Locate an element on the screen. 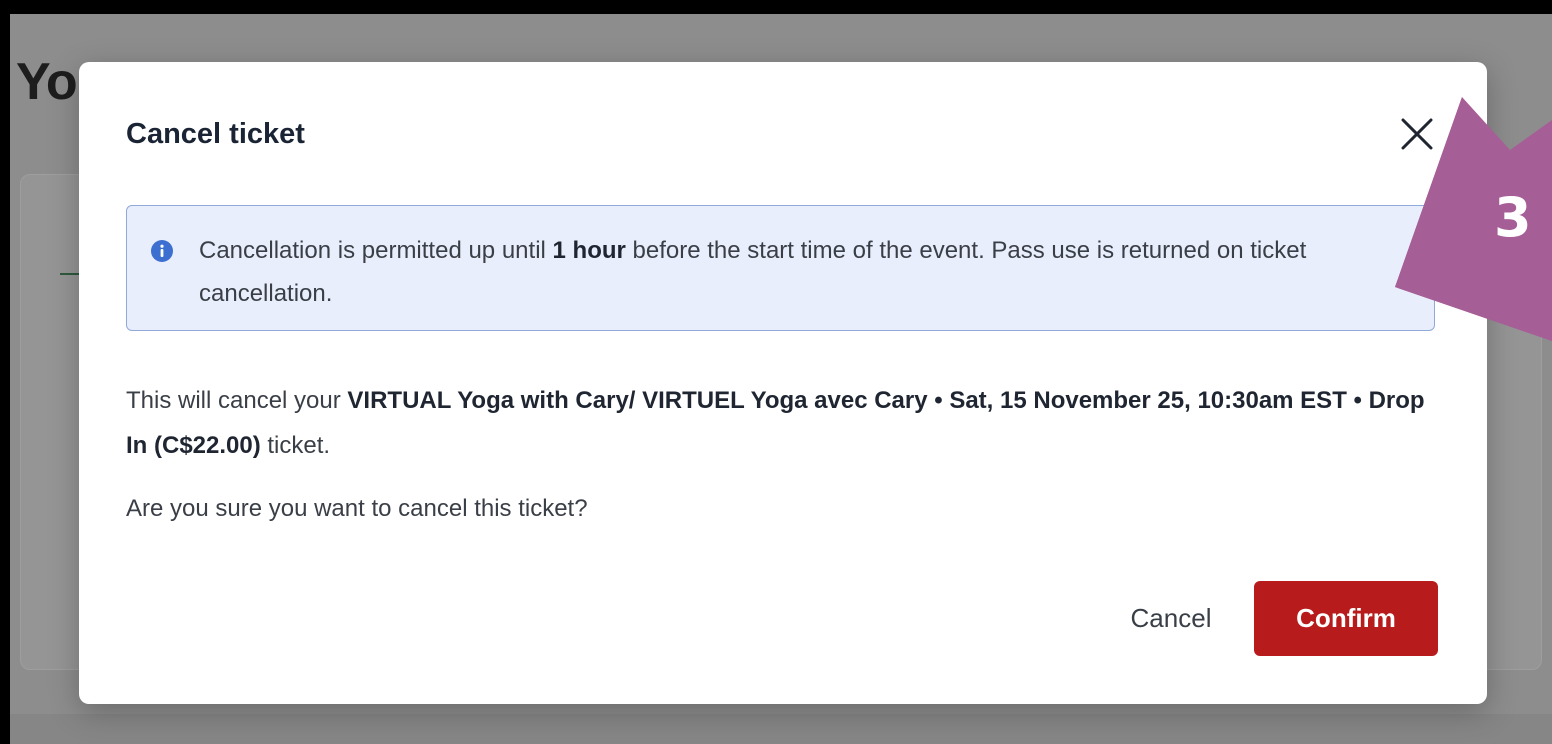 This screenshot has width=1552, height=744. background-footer-band is located at coordinates (781, 729).